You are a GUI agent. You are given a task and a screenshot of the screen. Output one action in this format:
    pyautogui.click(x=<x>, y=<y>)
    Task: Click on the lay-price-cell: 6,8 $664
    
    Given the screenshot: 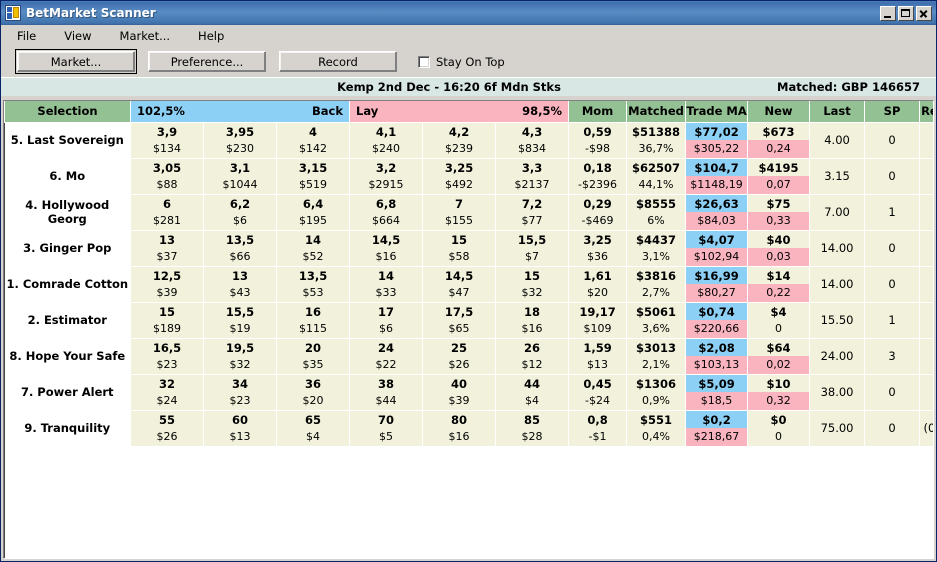 What is the action you would take?
    pyautogui.click(x=386, y=212)
    